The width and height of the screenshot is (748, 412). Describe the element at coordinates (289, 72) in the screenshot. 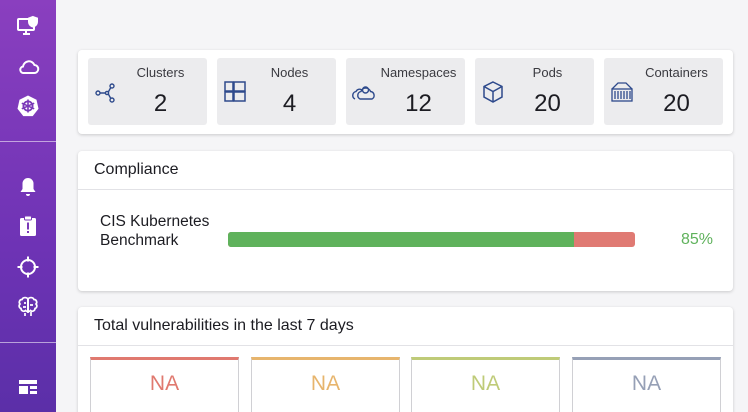

I see `tile-label: Nodes` at that location.